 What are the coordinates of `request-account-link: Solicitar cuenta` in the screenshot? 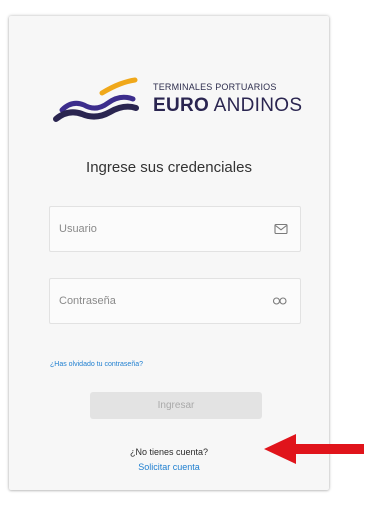 It's located at (169, 467).